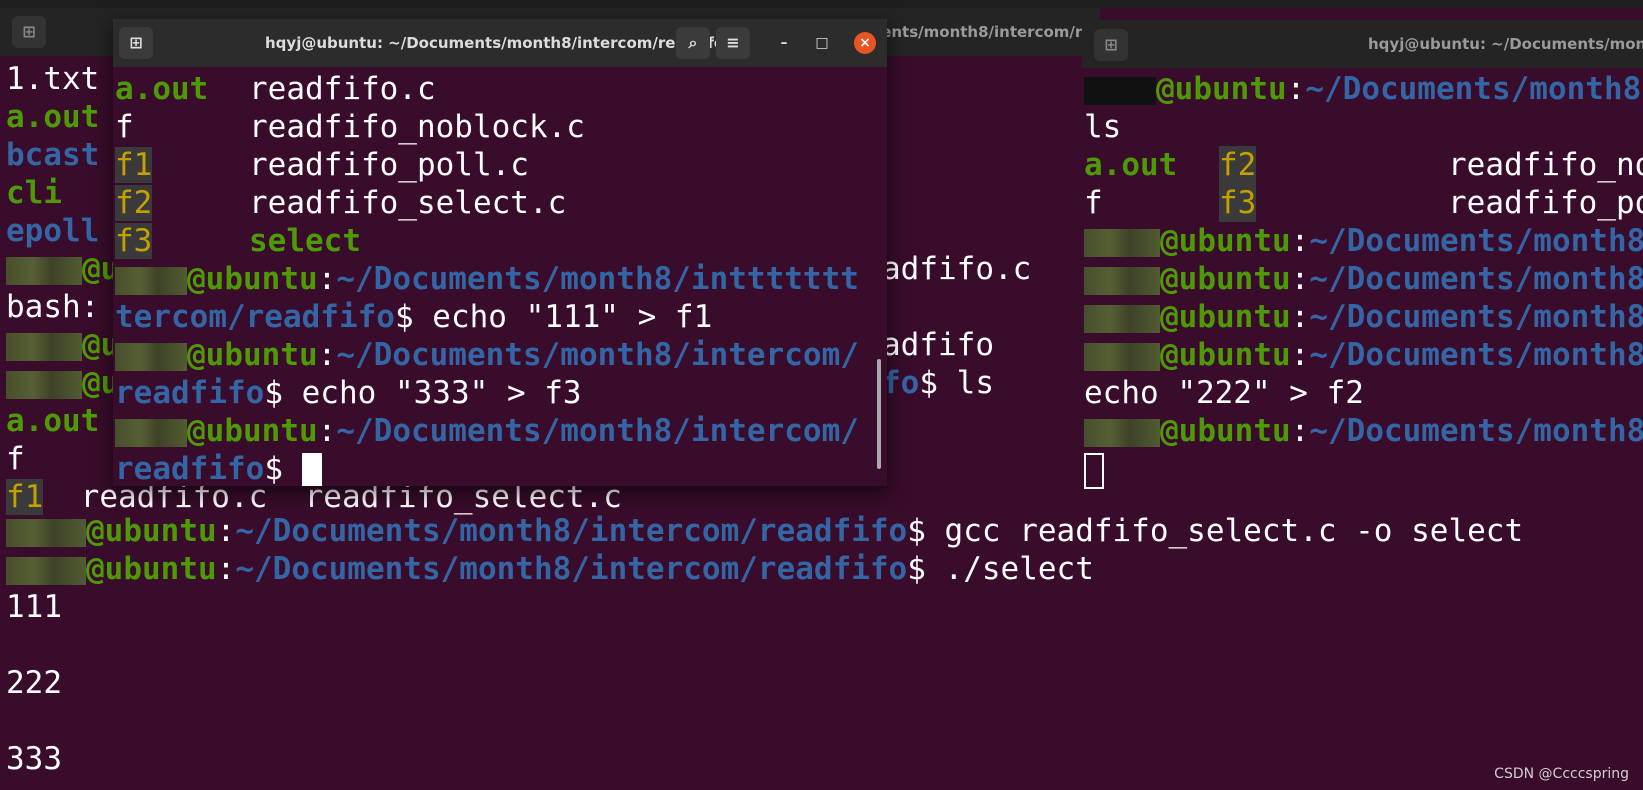  What do you see at coordinates (311, 469) in the screenshot?
I see `text-cursor` at bounding box center [311, 469].